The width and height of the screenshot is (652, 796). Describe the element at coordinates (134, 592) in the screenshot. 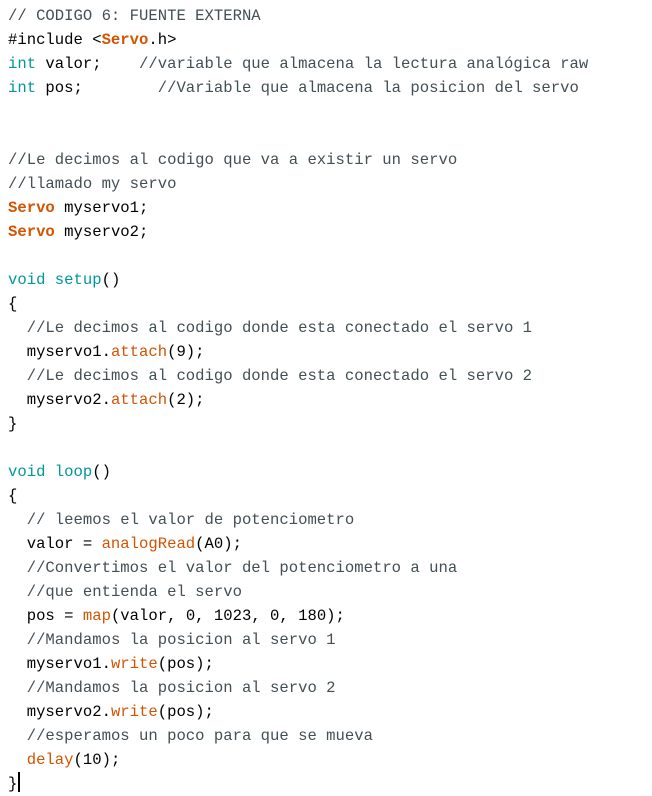

I see `code-comment: //que entienda el servo` at that location.